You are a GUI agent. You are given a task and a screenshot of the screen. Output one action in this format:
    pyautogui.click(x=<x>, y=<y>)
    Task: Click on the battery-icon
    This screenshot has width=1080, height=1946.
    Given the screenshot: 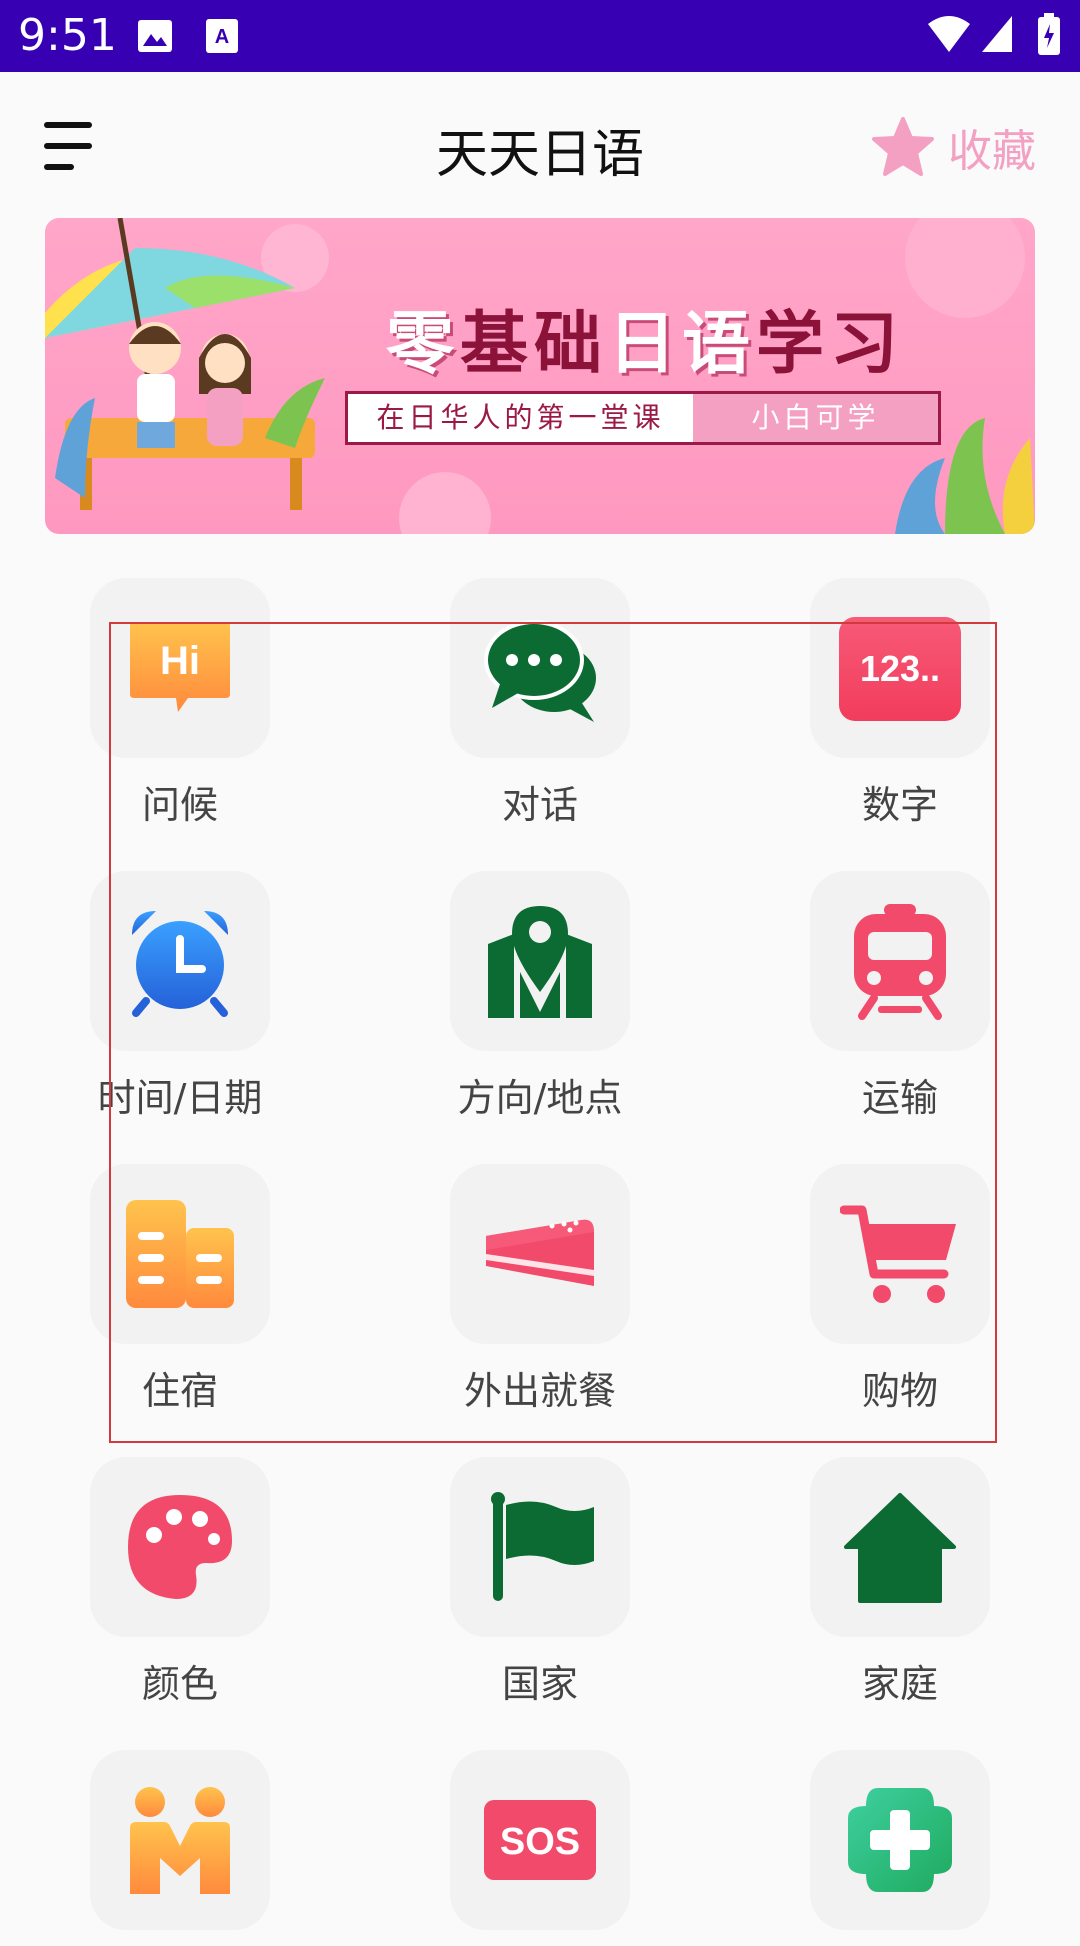 What is the action you would take?
    pyautogui.click(x=1049, y=34)
    